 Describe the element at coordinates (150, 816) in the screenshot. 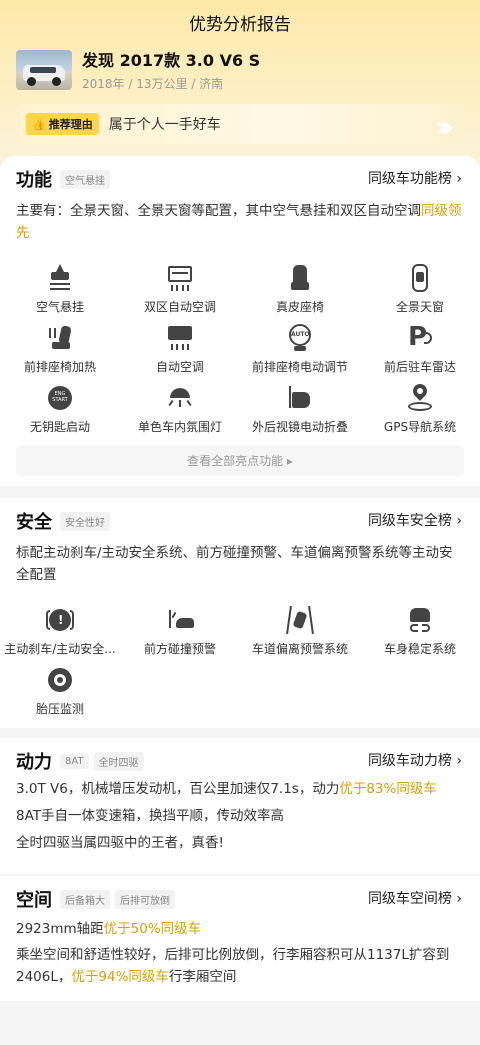

I see `power-line-2: 8AT手自一体变速箱，换挡平顺，传动效率高` at that location.